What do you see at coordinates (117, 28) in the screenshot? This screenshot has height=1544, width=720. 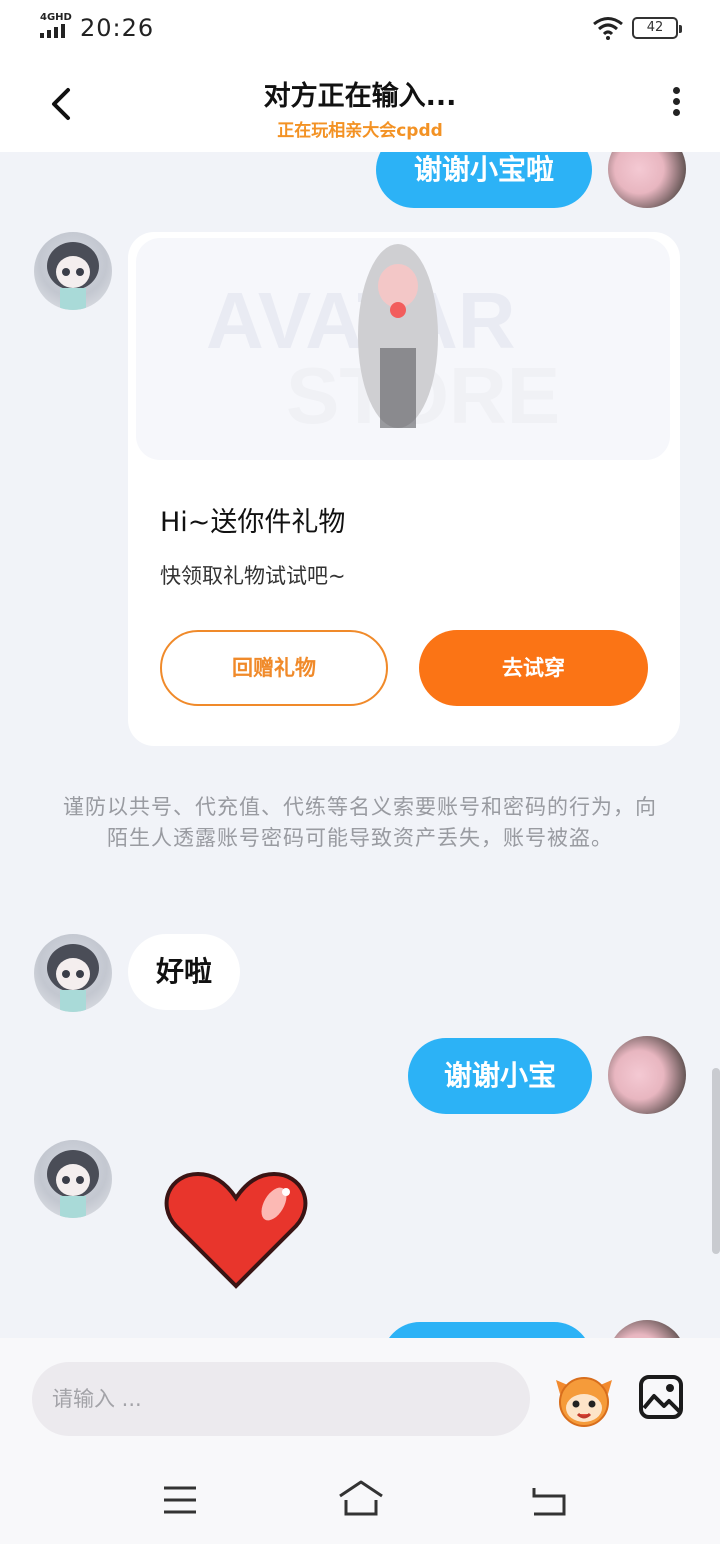 I see `status-time: 20:26` at bounding box center [117, 28].